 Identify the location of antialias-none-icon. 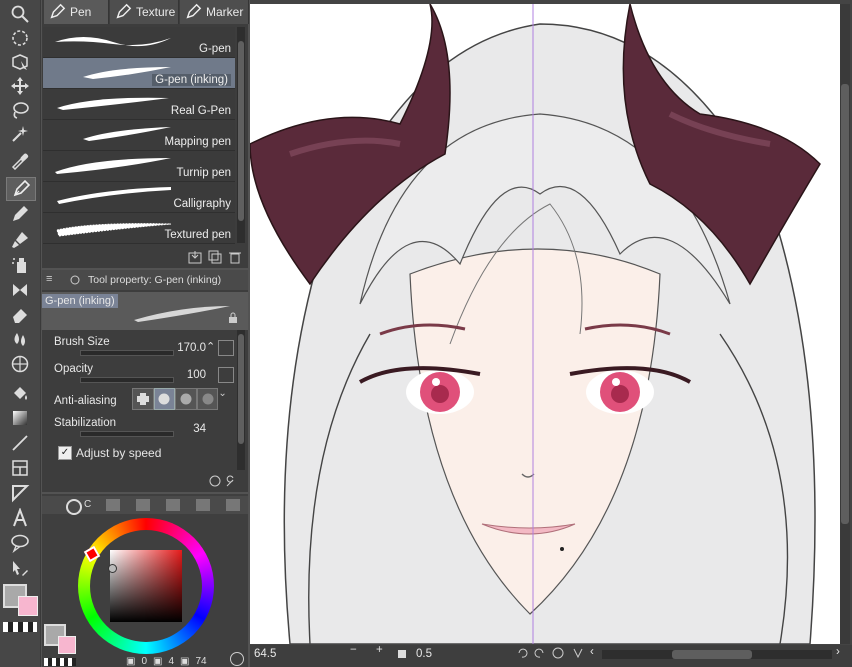
(143, 399).